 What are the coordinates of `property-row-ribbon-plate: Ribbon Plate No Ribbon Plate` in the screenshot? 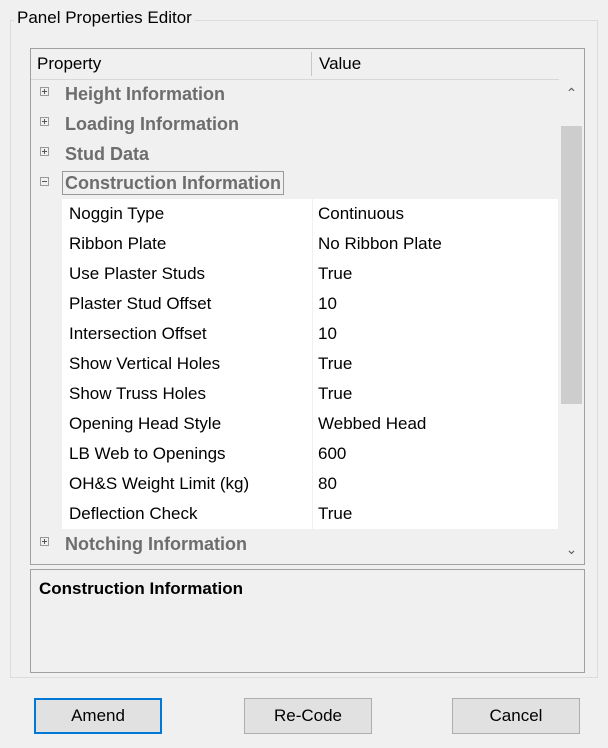 It's located at (294, 244).